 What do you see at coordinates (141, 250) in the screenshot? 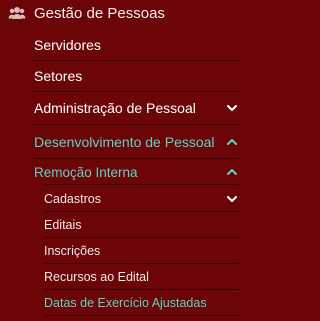
I see `submenu-item-inscricoes: Inscrições` at bounding box center [141, 250].